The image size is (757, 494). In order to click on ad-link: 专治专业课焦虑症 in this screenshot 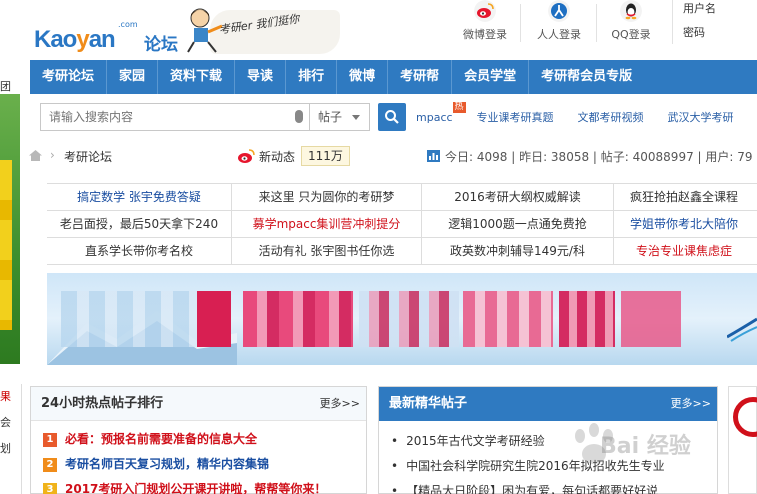, I will do `click(684, 251)`.